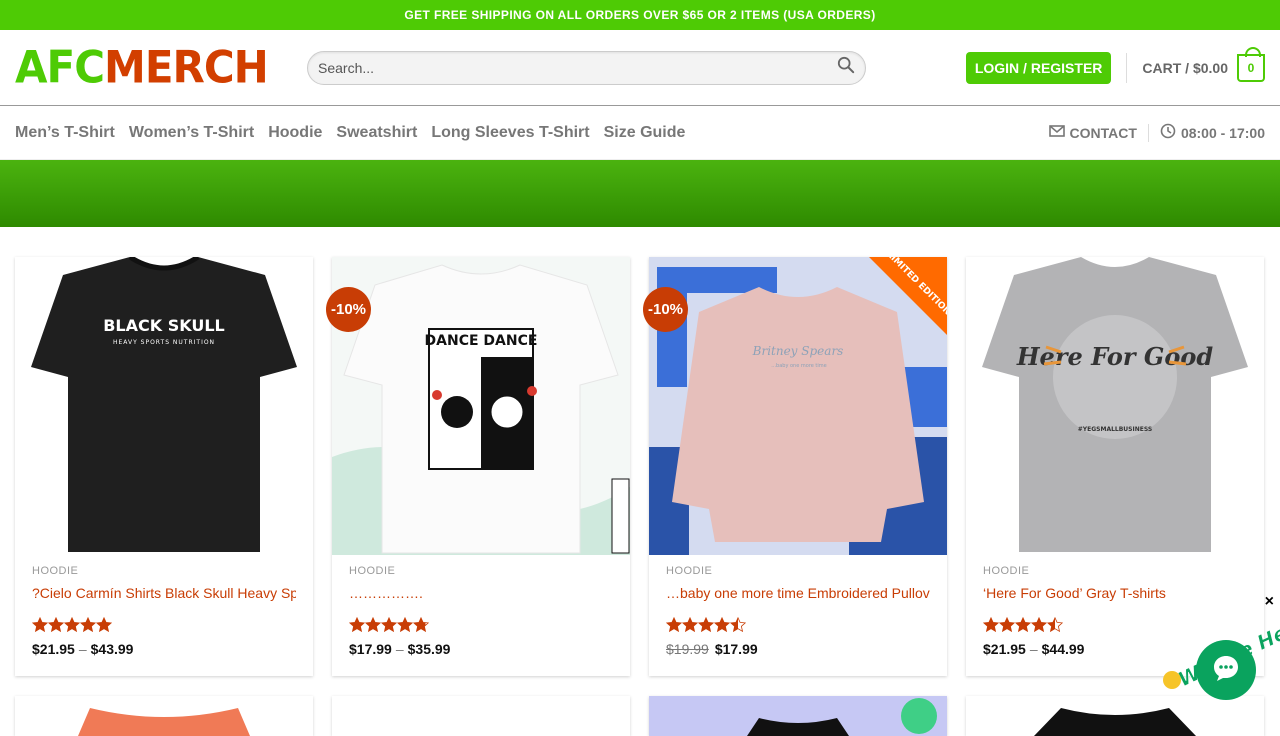  Describe the element at coordinates (429, 649) in the screenshot. I see `price-high: $35.99` at that location.